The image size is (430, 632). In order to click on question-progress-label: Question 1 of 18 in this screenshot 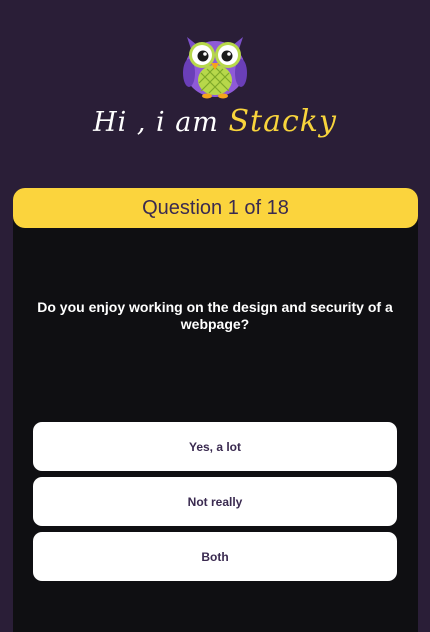, I will do `click(215, 207)`.